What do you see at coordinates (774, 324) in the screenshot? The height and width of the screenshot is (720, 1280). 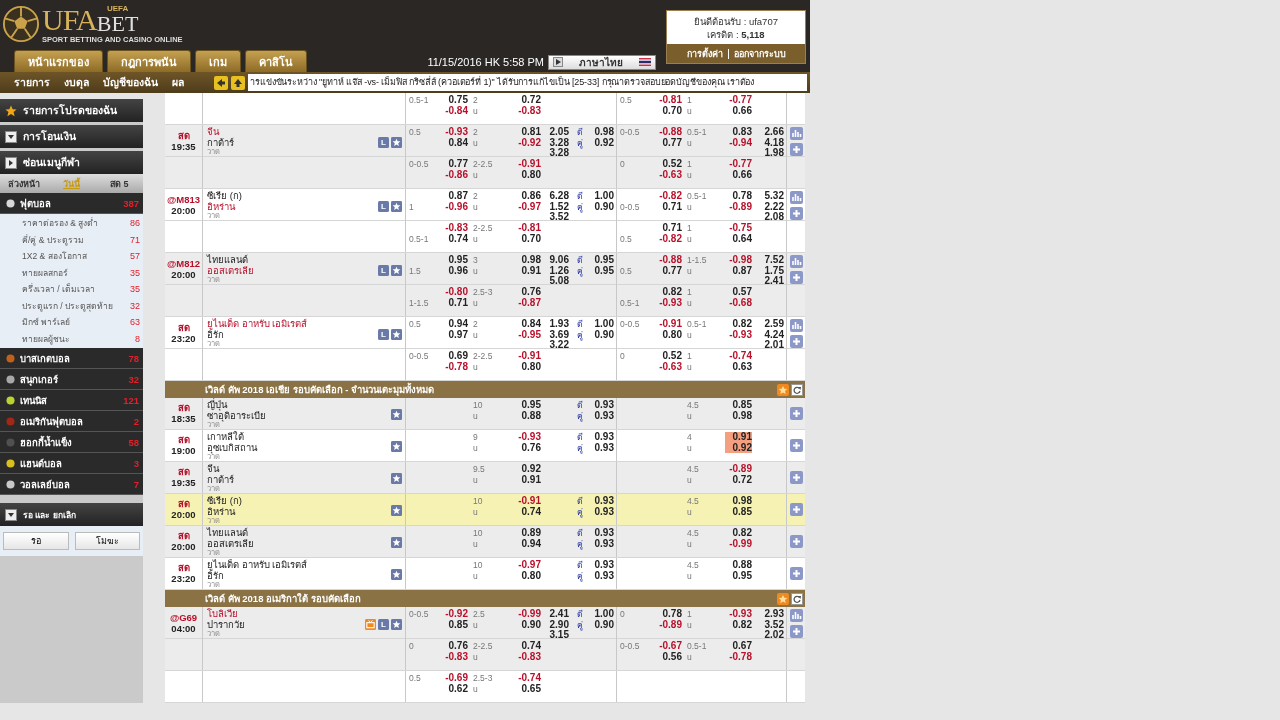 I see `odds-value: 2.59` at bounding box center [774, 324].